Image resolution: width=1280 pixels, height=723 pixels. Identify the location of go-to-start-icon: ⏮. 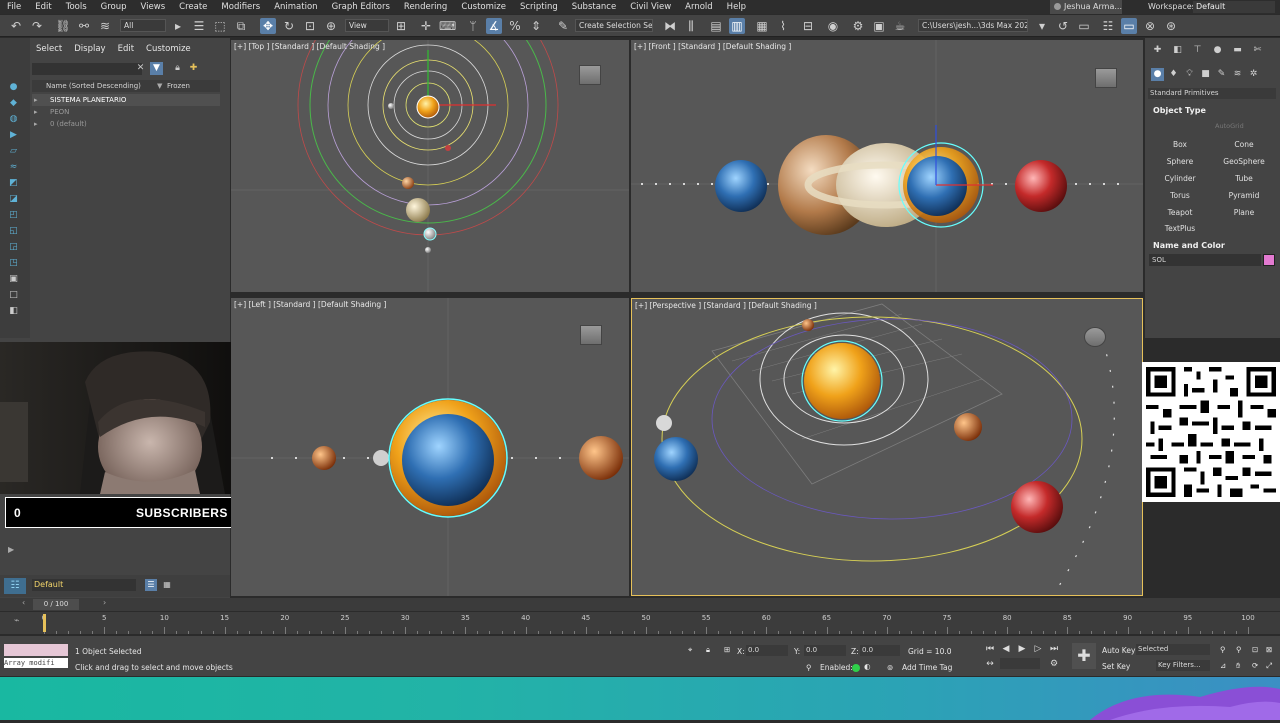
(990, 649).